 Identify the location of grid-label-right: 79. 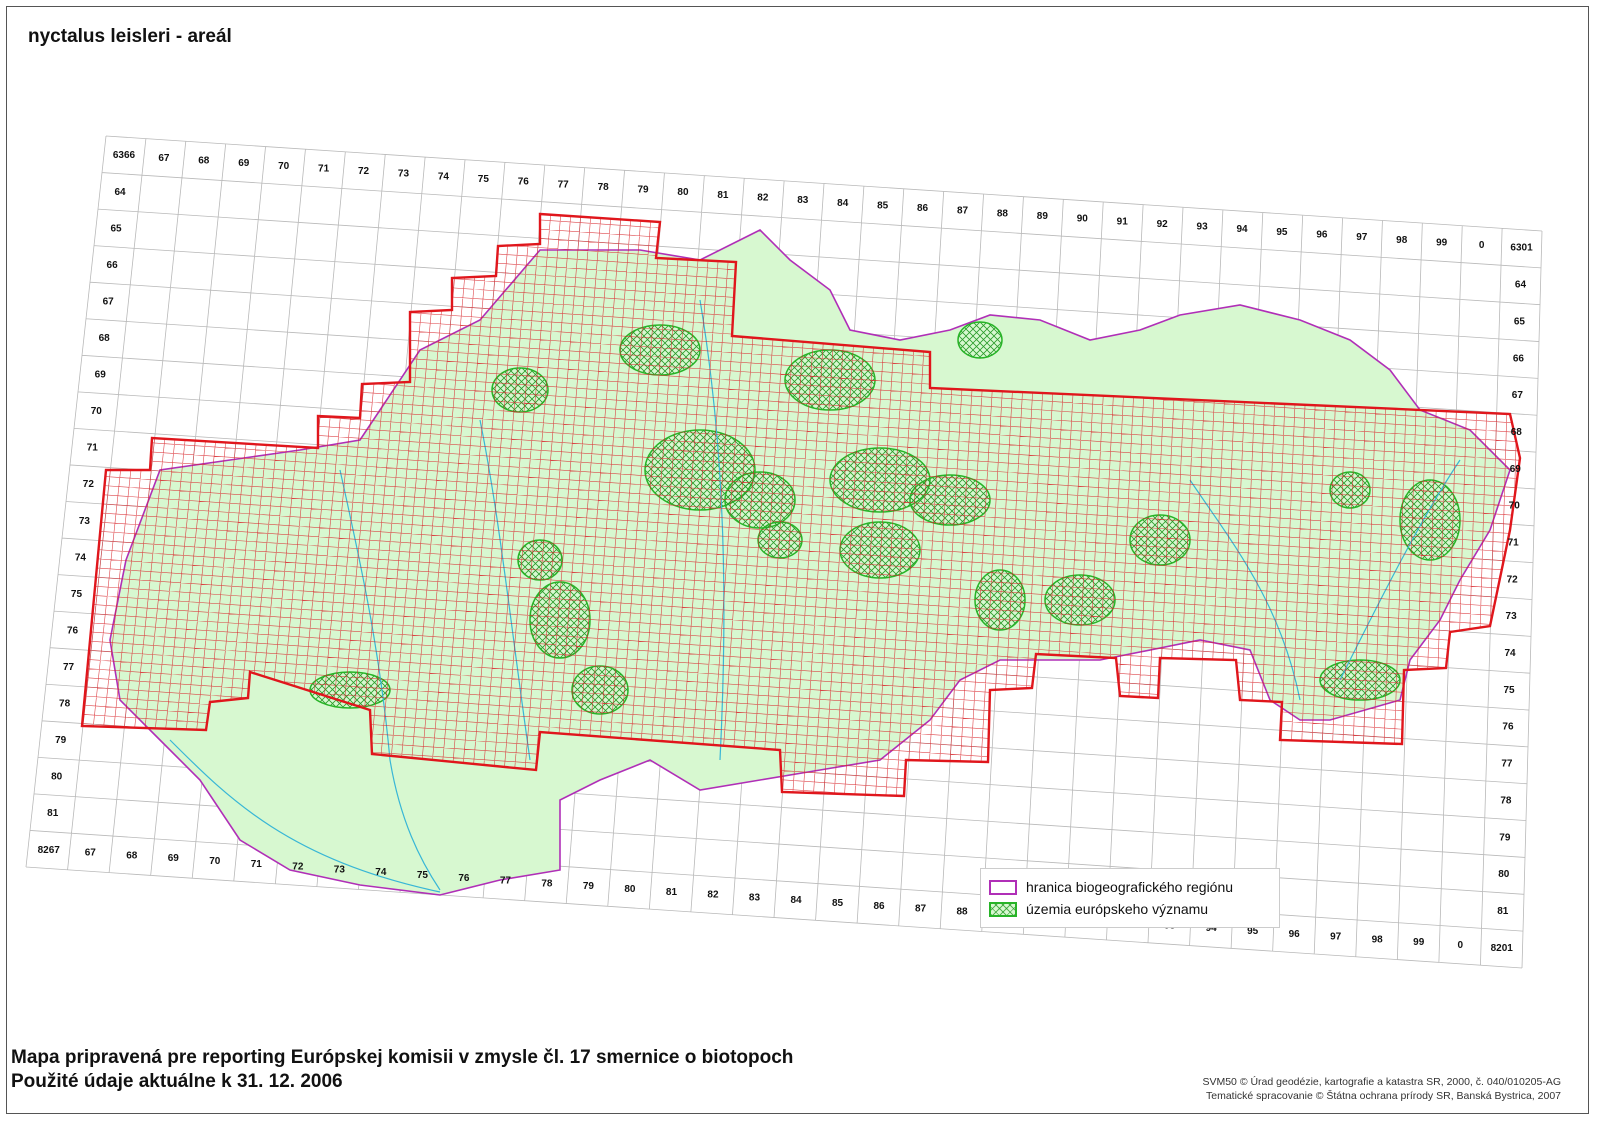
(1505, 837).